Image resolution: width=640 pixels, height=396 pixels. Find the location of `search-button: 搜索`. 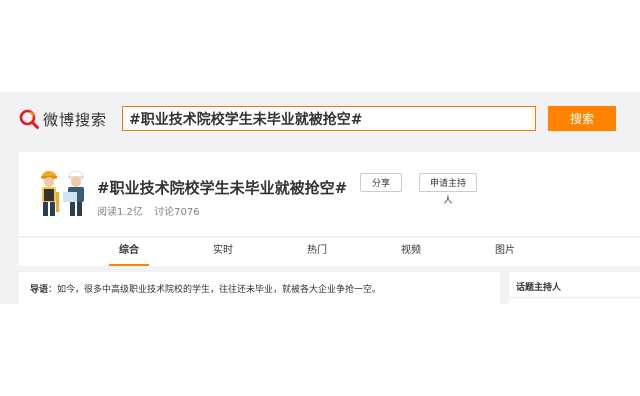

search-button: 搜索 is located at coordinates (582, 118).